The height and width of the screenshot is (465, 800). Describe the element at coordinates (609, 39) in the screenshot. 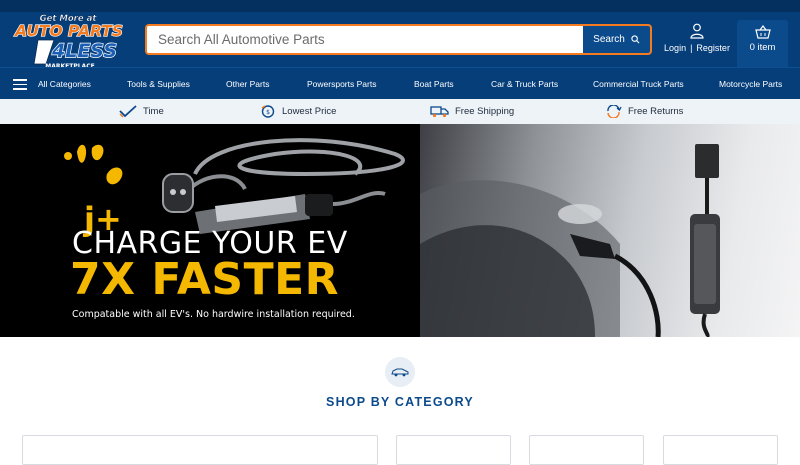

I see `search-button-label: Search` at that location.